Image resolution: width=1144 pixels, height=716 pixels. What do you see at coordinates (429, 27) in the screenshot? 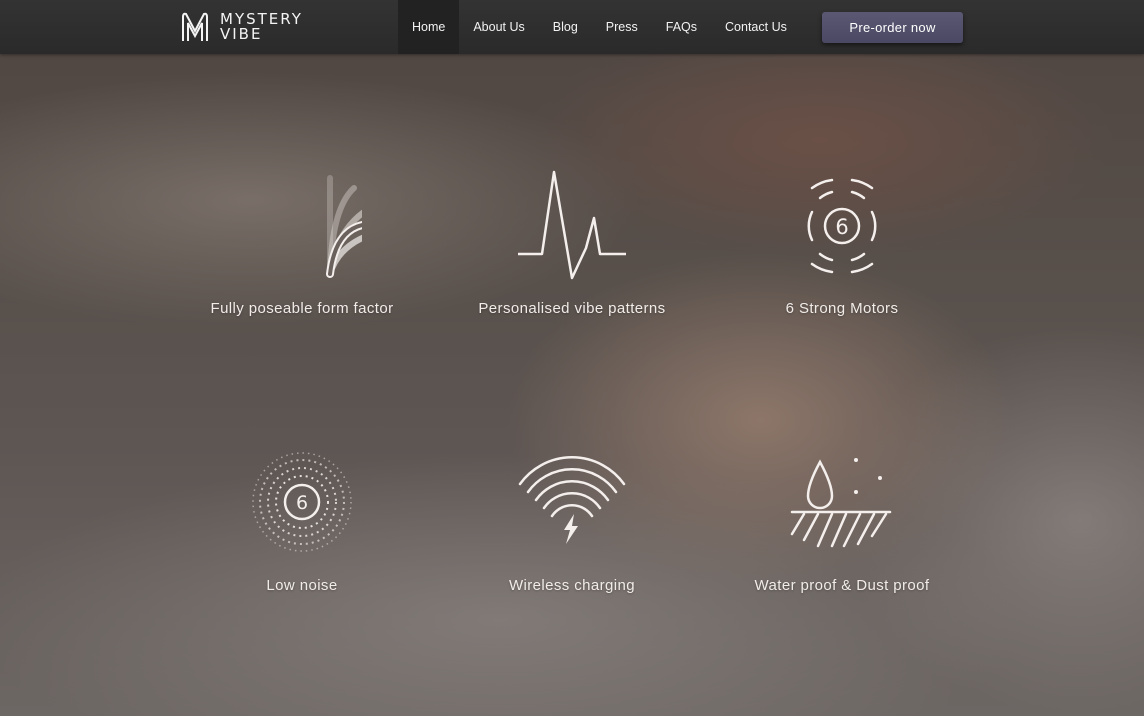
I see `nav-item-home: Home` at bounding box center [429, 27].